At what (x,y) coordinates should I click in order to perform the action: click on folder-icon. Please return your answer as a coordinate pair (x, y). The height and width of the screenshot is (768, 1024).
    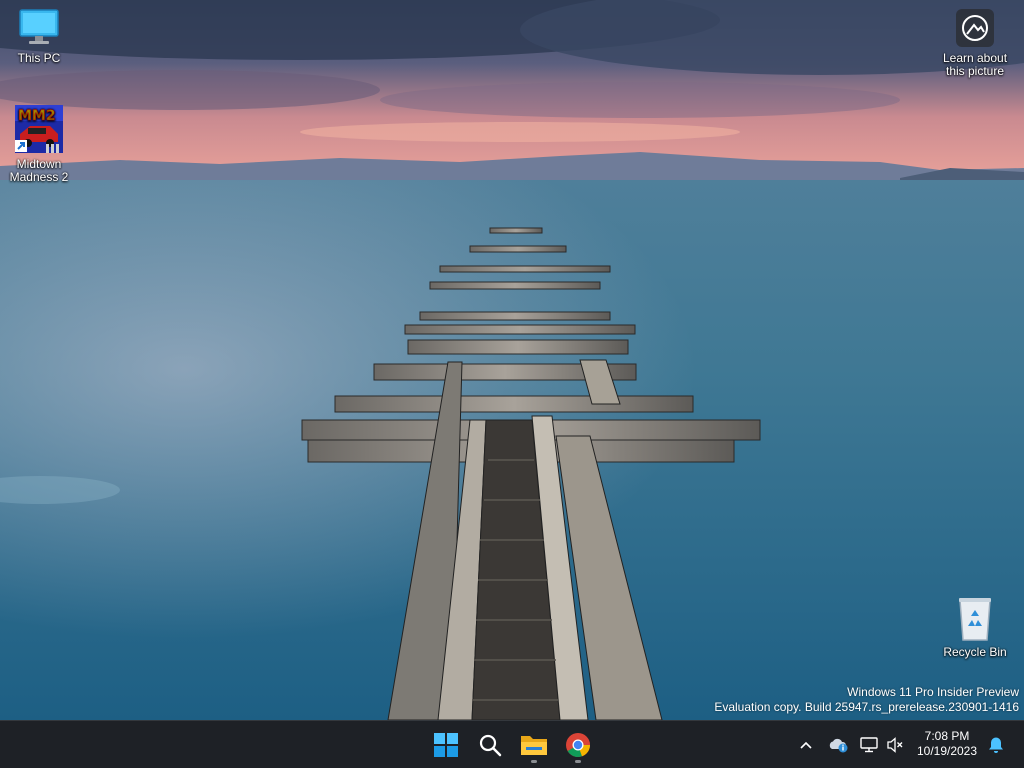
    Looking at the image, I should click on (534, 745).